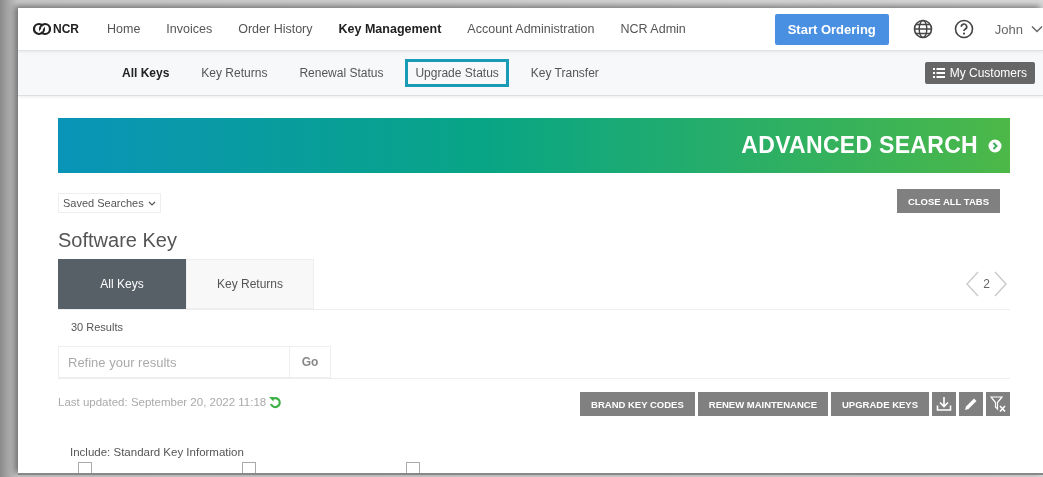 The image size is (1043, 477). What do you see at coordinates (162, 401) in the screenshot?
I see `last-updated: Last updated: September 20, 2022 11:18` at bounding box center [162, 401].